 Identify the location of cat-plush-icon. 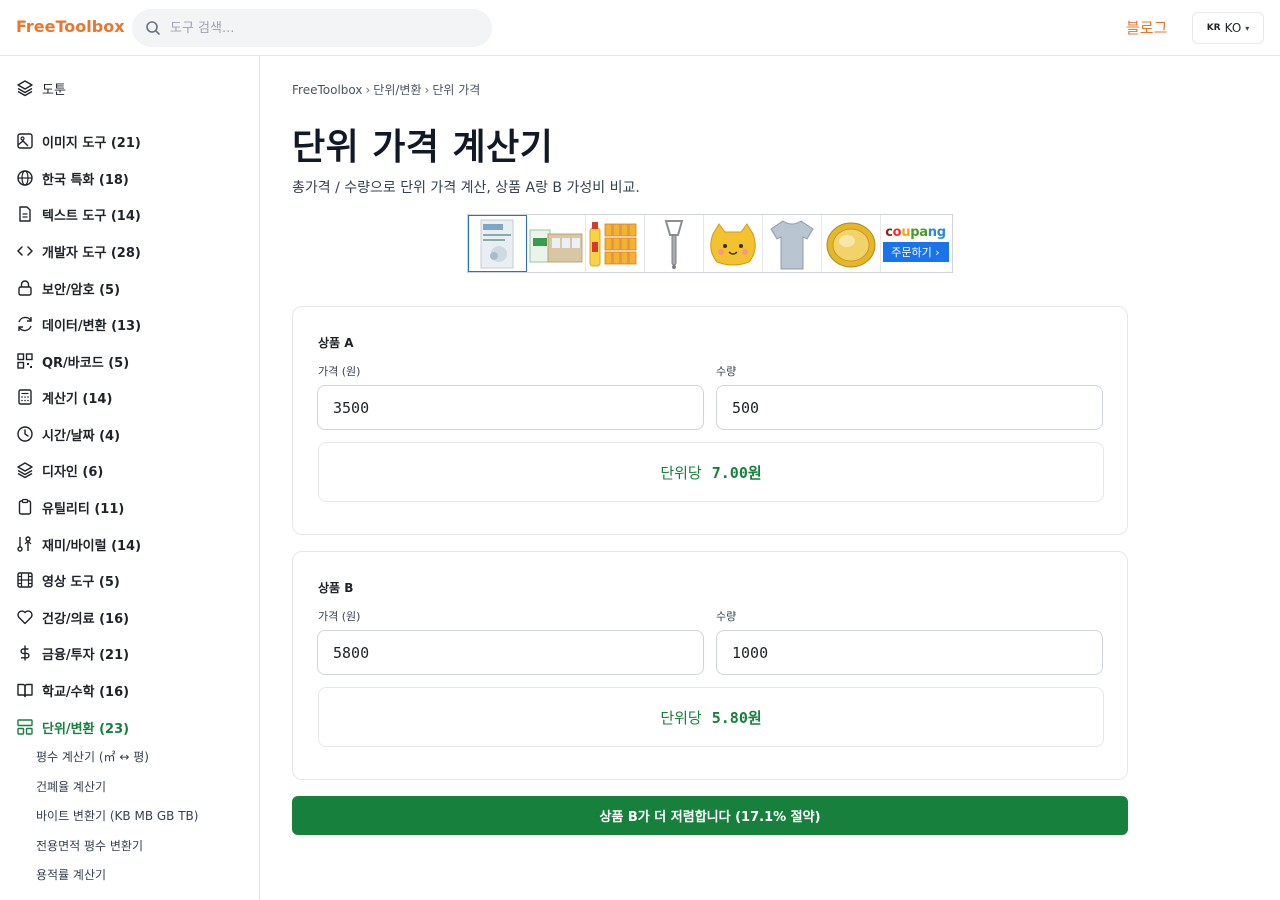
(733, 243).